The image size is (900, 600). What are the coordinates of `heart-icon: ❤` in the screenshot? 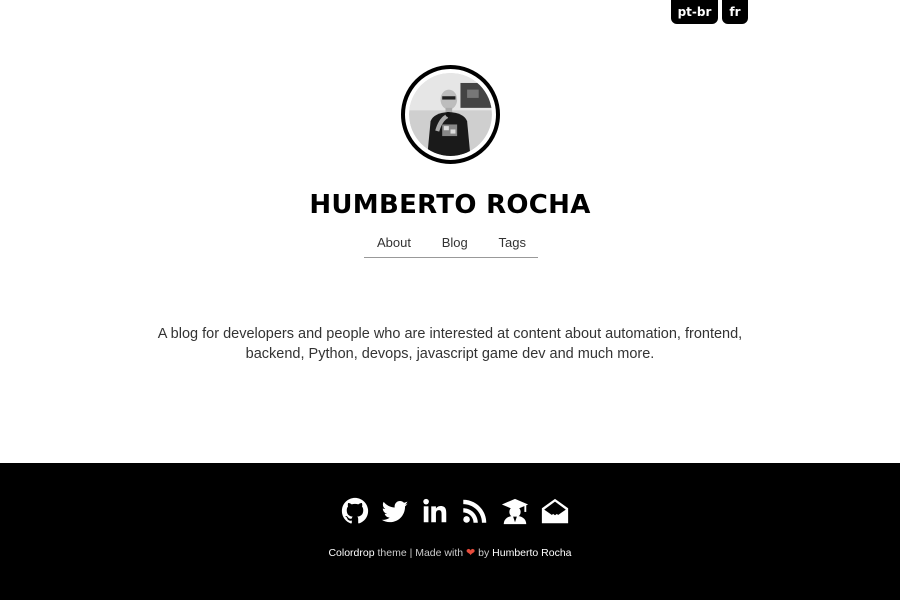 It's located at (471, 553).